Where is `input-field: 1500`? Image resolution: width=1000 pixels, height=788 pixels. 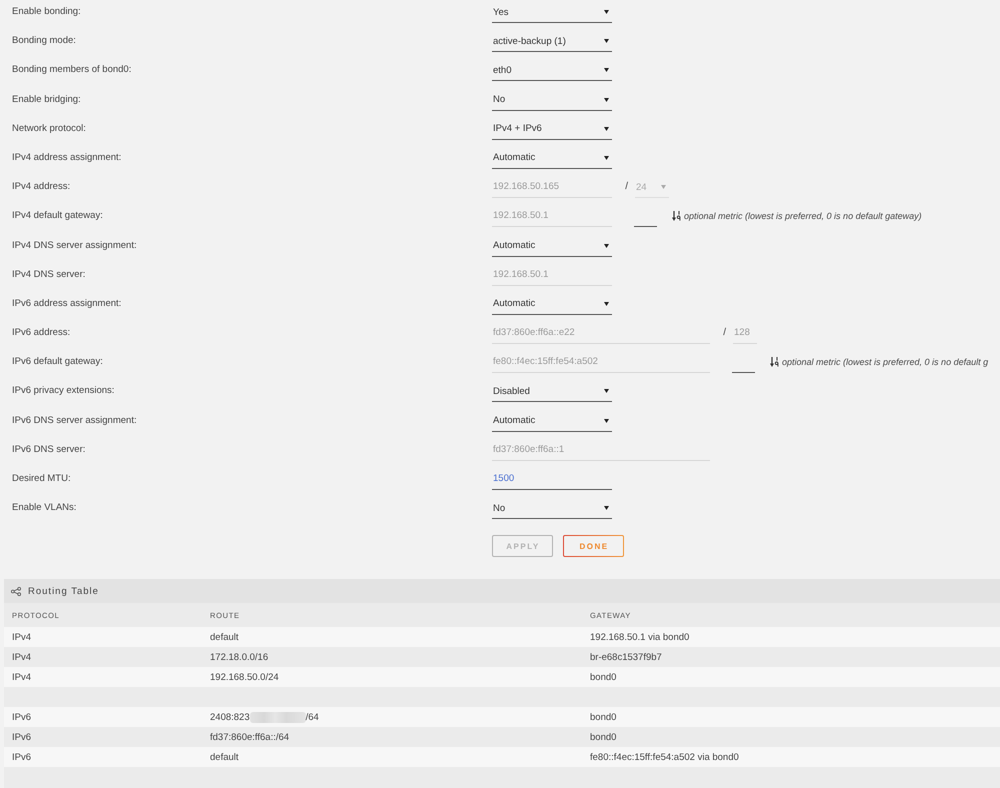
input-field: 1500 is located at coordinates (552, 479).